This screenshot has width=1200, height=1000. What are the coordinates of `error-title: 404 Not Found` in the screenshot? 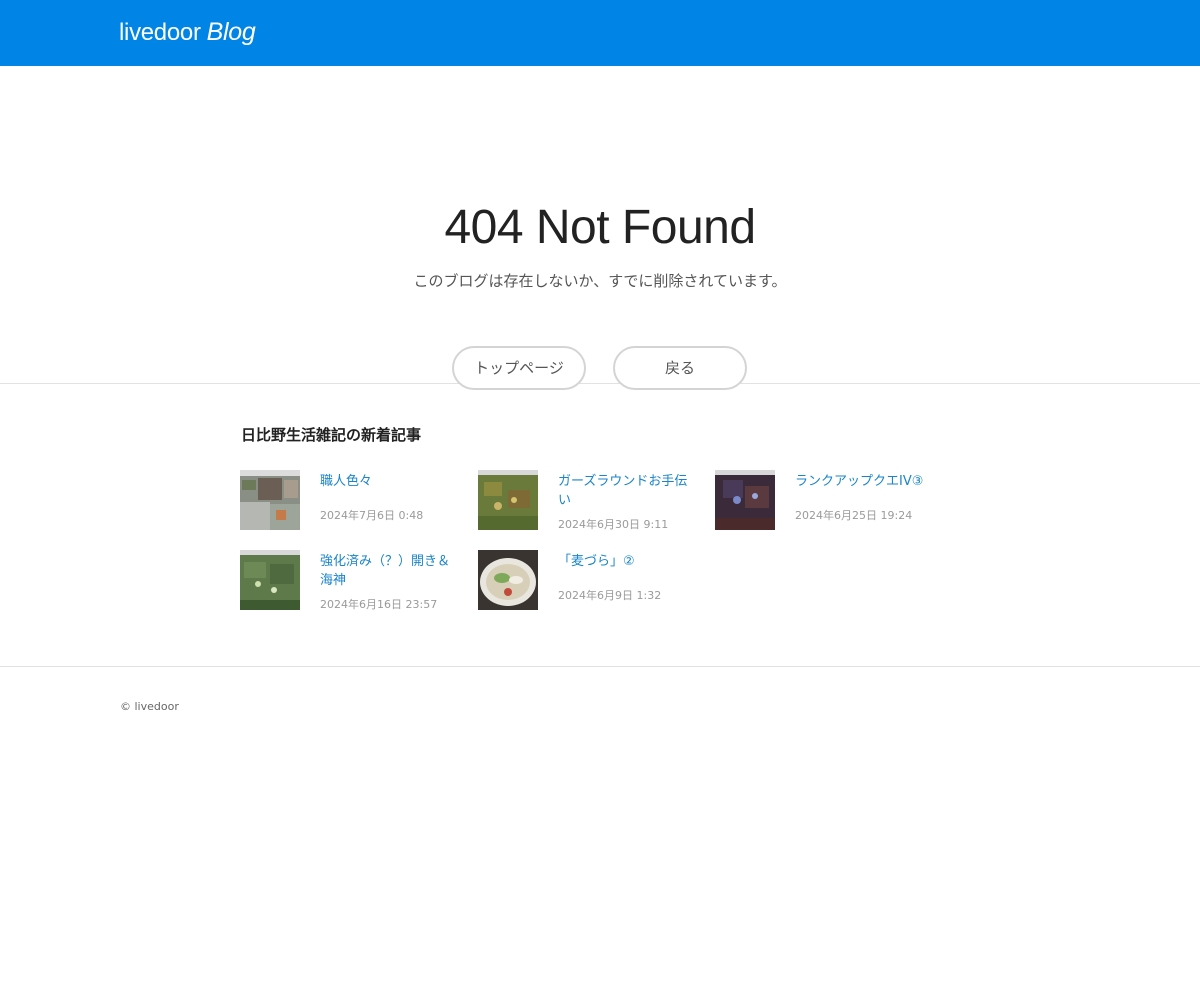 It's located at (600, 227).